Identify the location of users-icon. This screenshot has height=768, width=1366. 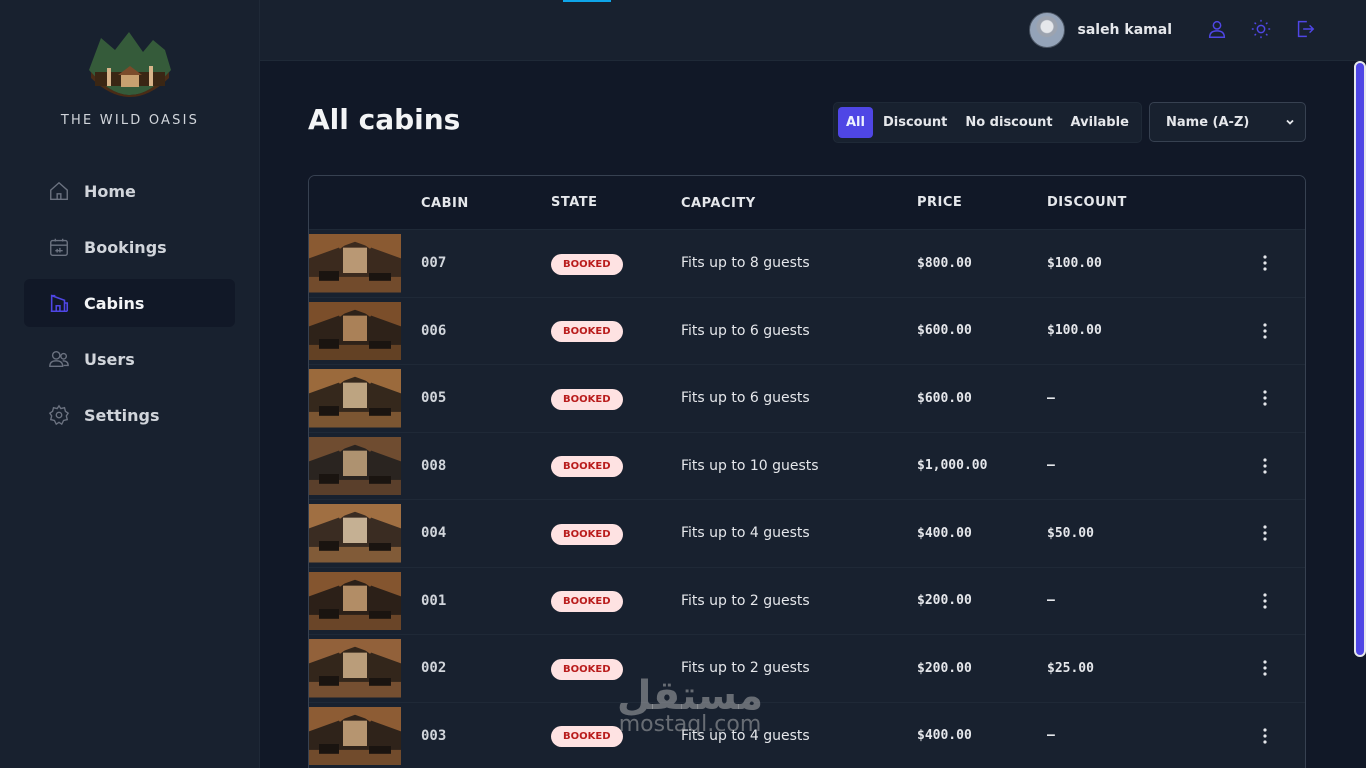
(59, 359).